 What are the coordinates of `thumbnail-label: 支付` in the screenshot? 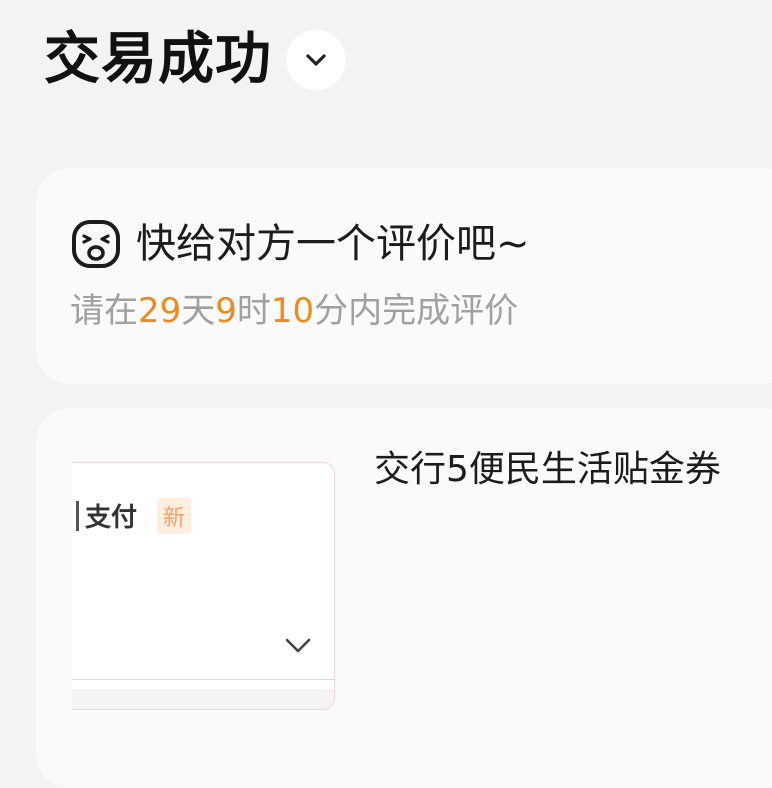 It's located at (111, 518).